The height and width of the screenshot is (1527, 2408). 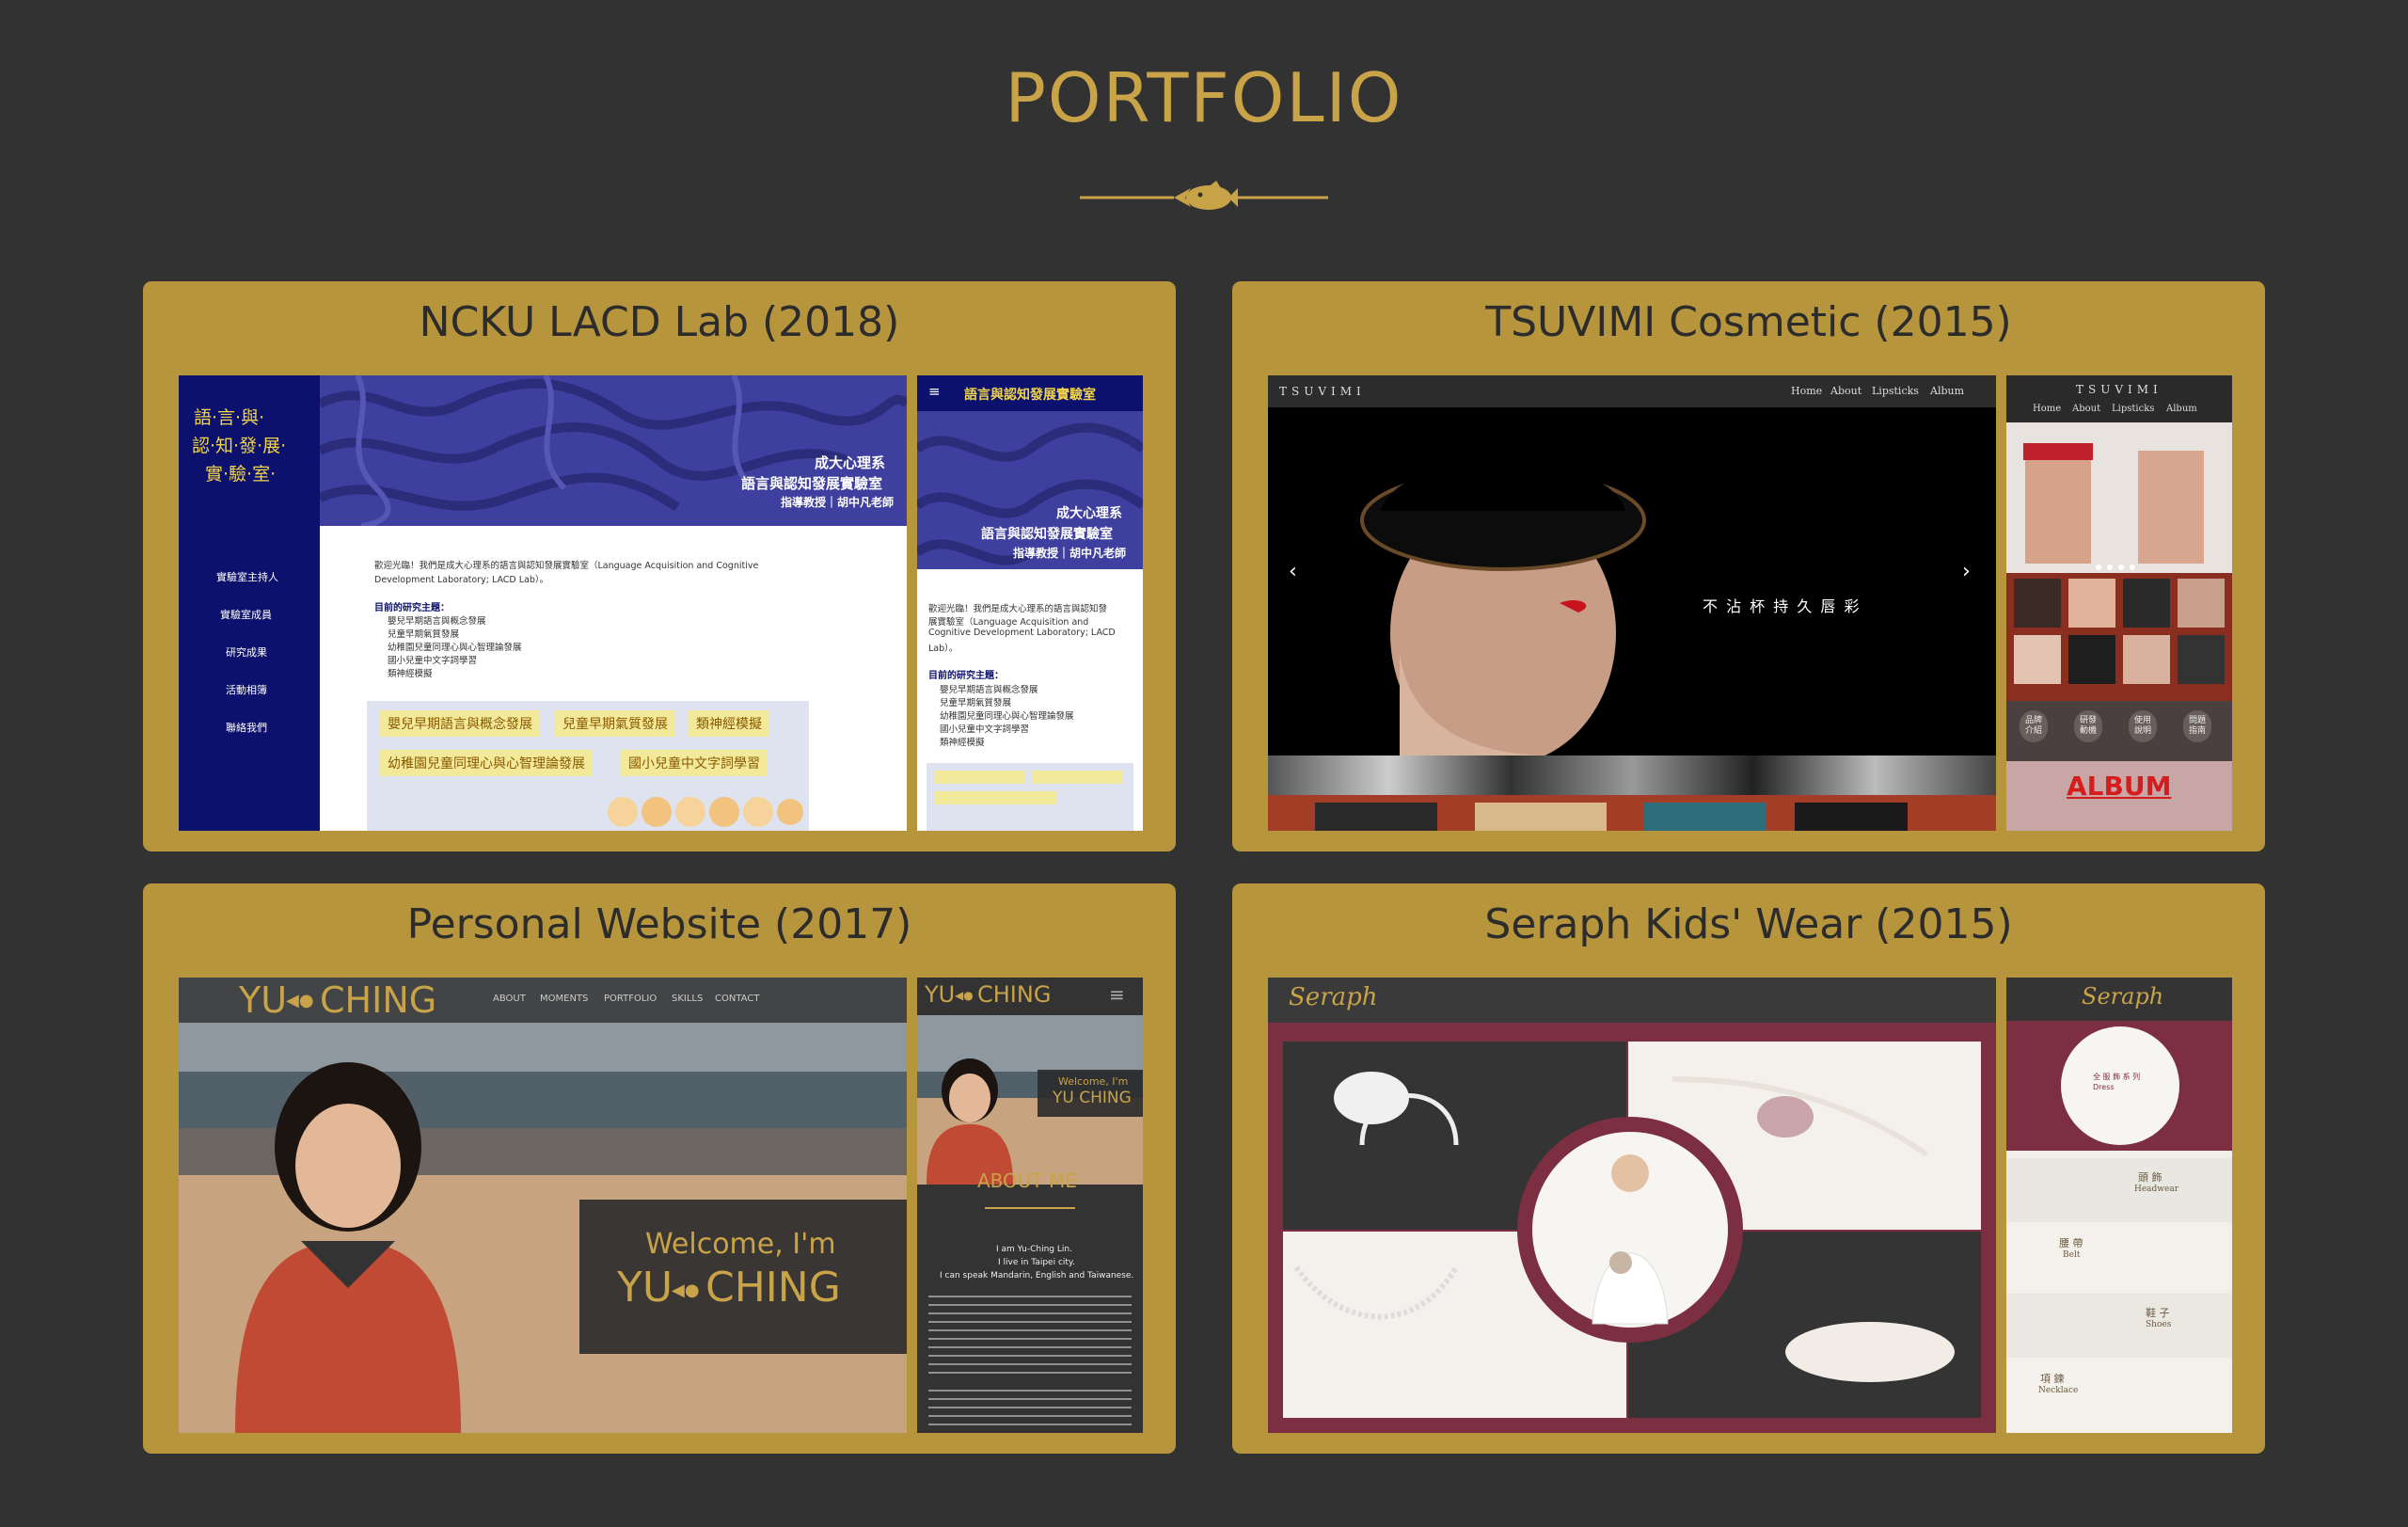 What do you see at coordinates (2119, 786) in the screenshot?
I see `album-link: ALBUM` at bounding box center [2119, 786].